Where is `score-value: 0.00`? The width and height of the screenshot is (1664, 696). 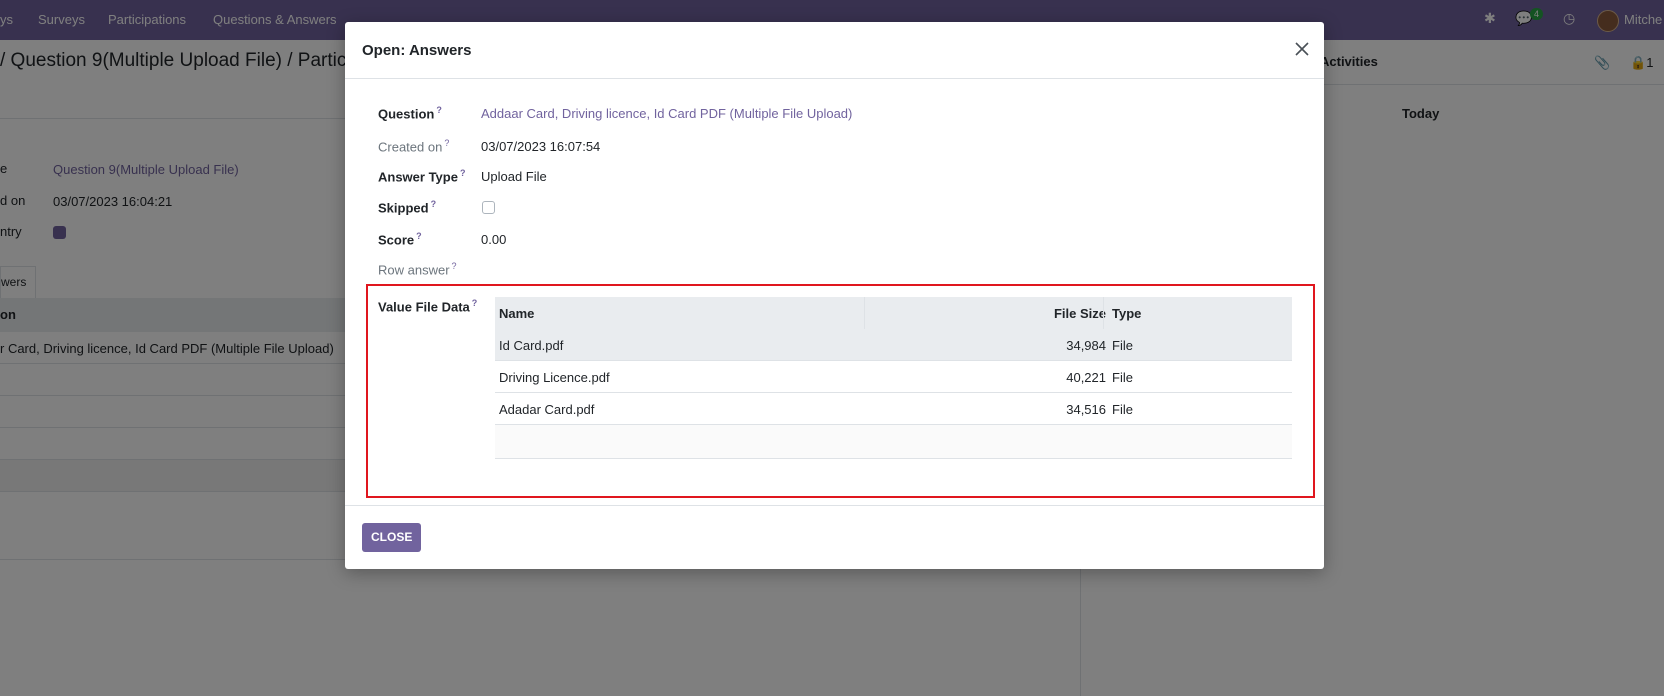 score-value: 0.00 is located at coordinates (494, 239).